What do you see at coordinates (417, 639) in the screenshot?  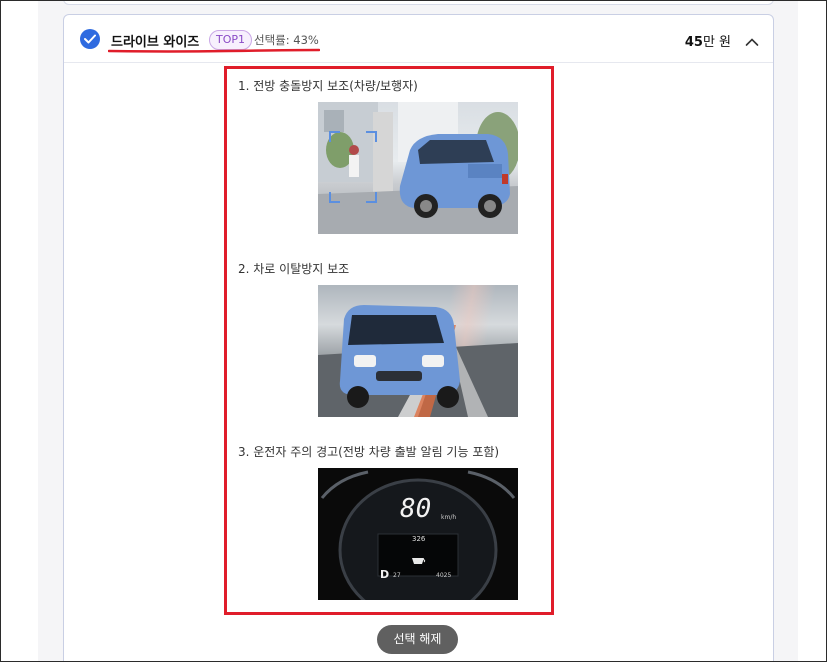 I see `deselect-button: 선택 해제` at bounding box center [417, 639].